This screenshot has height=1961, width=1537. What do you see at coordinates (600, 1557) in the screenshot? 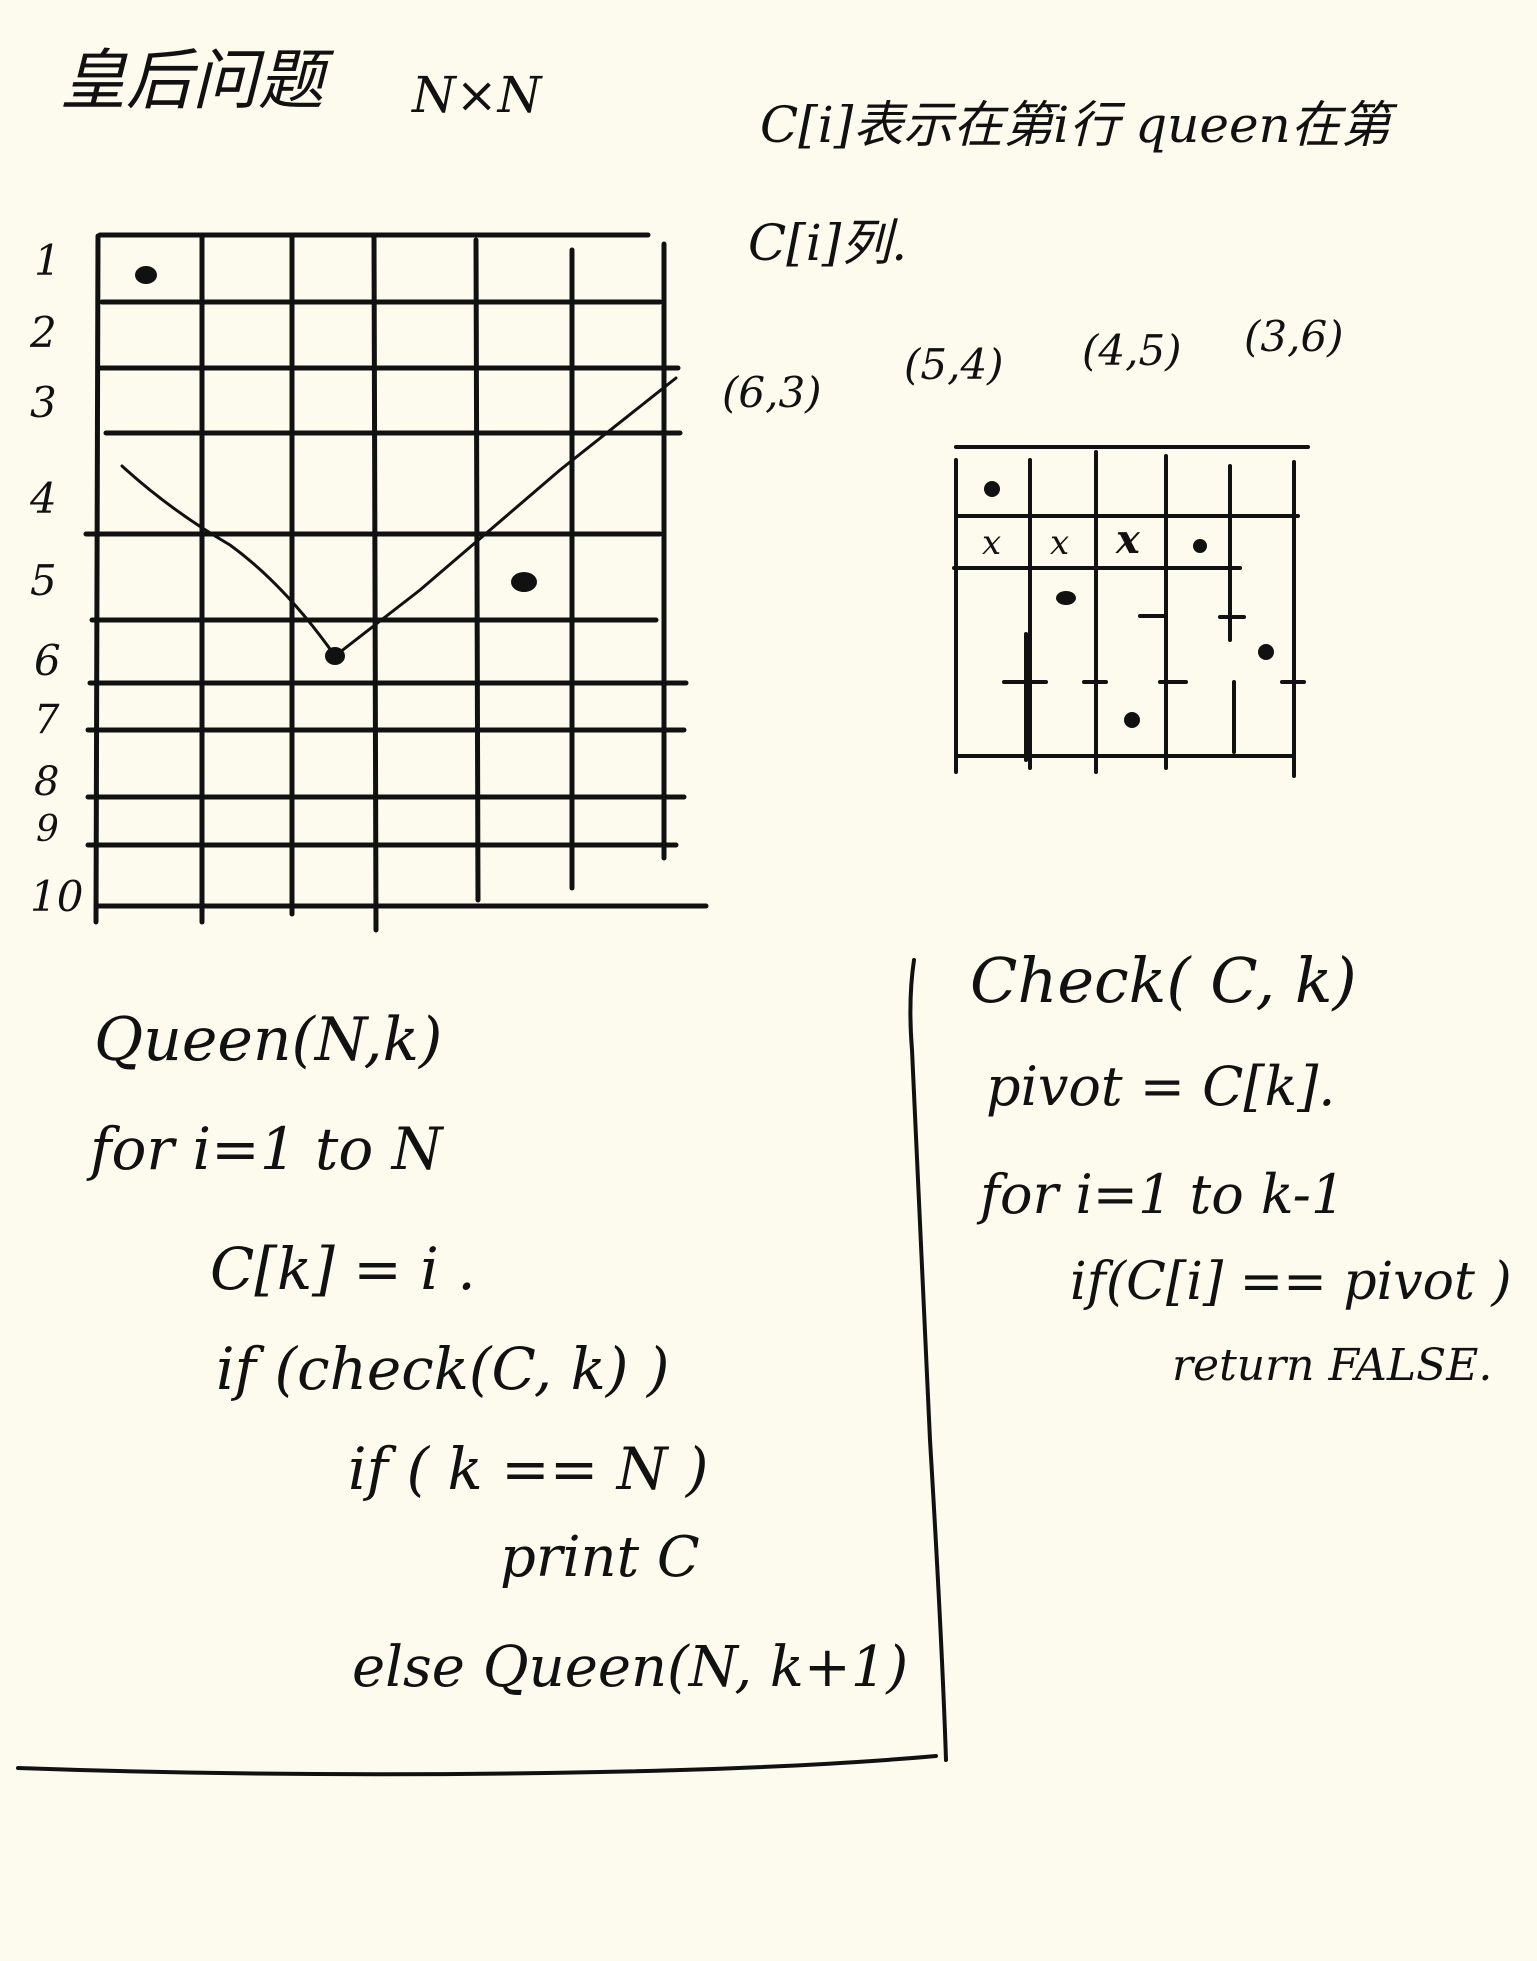
I see `queen-line: print C` at bounding box center [600, 1557].